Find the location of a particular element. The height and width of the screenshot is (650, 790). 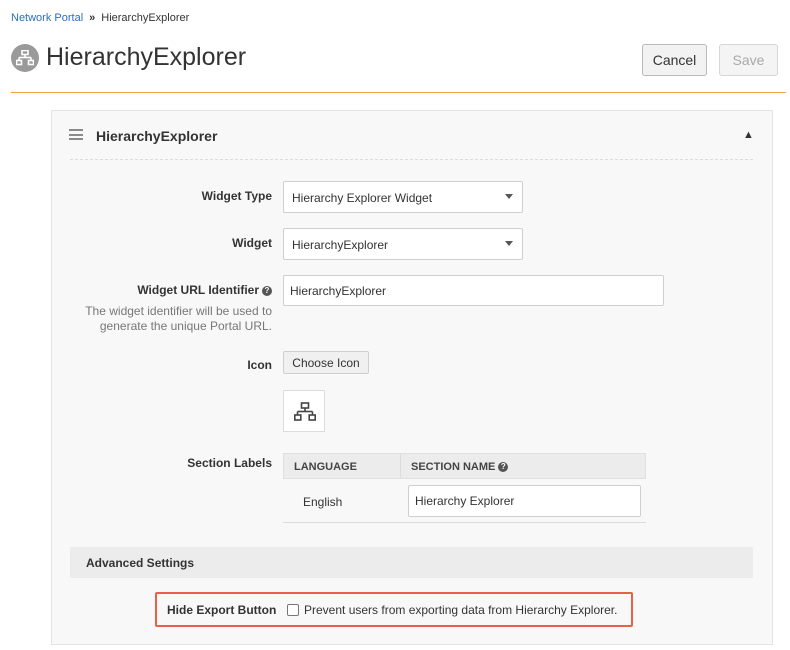

advanced-settings-header: Advanced Settings is located at coordinates (411, 562).